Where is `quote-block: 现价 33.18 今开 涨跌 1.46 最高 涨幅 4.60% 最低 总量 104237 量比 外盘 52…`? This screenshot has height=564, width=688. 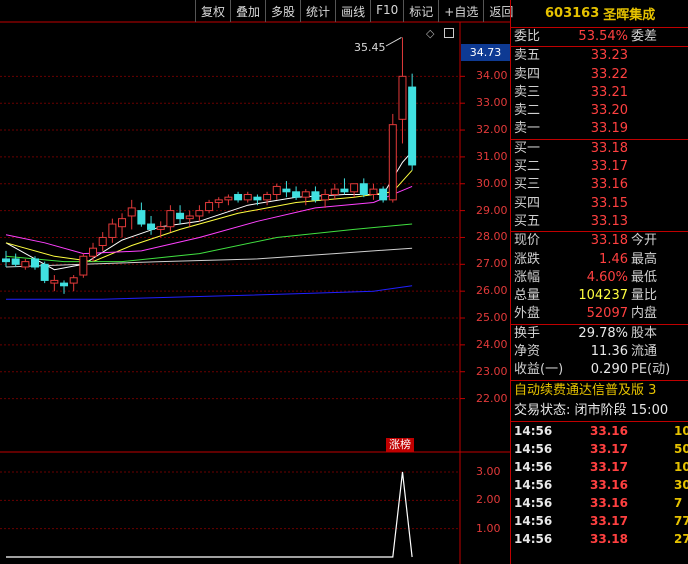 quote-block: 现价 33.18 今开 涨跌 1.46 最高 涨幅 4.60% 最低 总量 104237 量比 外盘 52… is located at coordinates (599, 277).